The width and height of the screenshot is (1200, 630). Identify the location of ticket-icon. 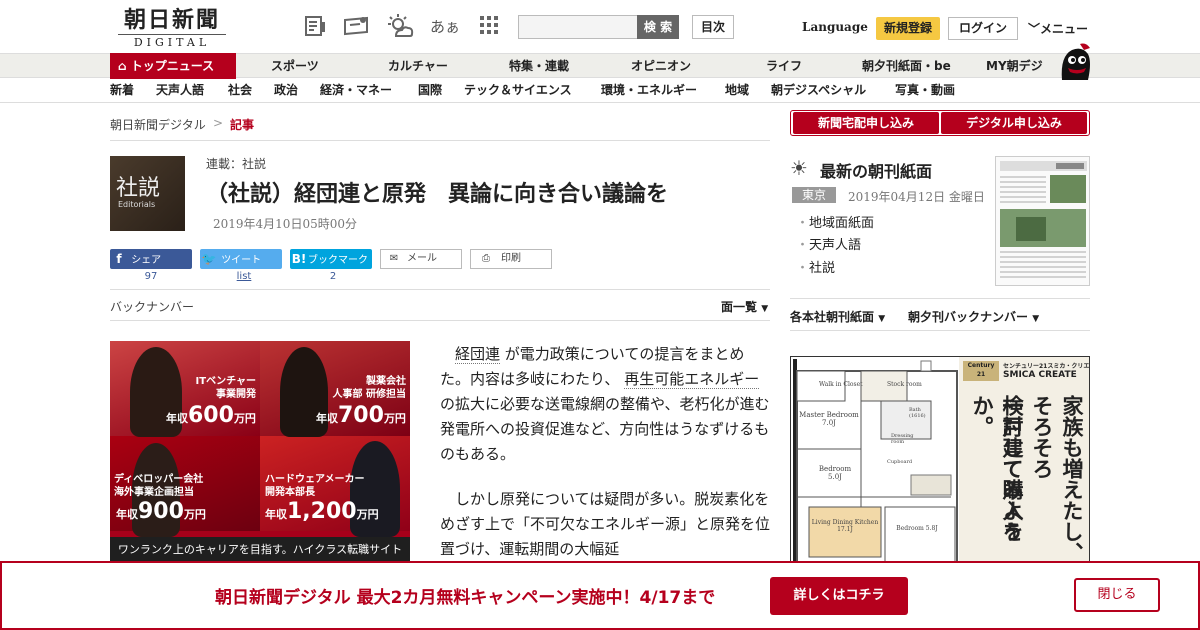
(355, 27).